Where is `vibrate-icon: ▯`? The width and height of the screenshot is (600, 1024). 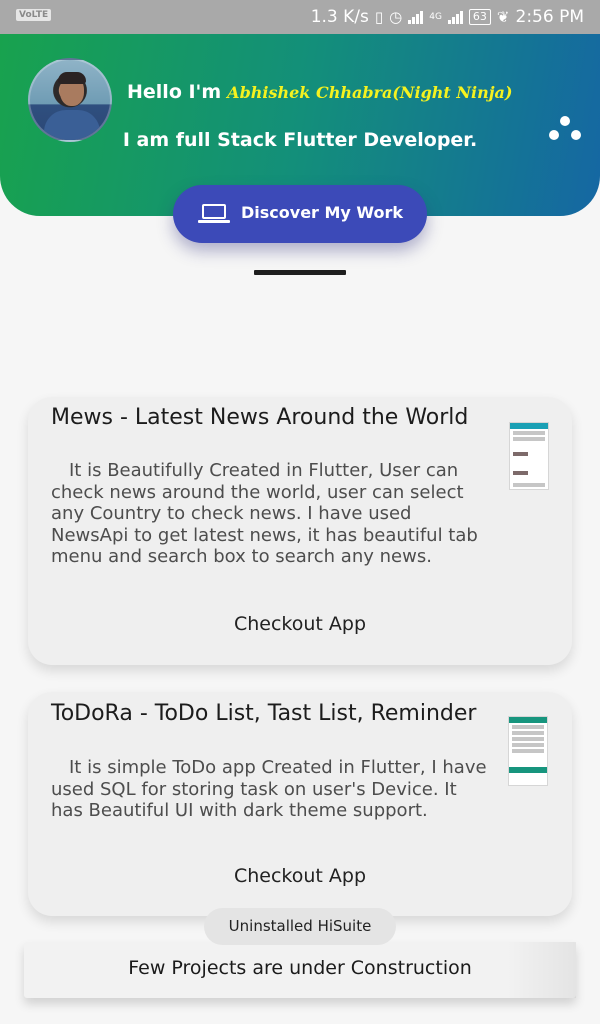
vibrate-icon: ▯ is located at coordinates (379, 17).